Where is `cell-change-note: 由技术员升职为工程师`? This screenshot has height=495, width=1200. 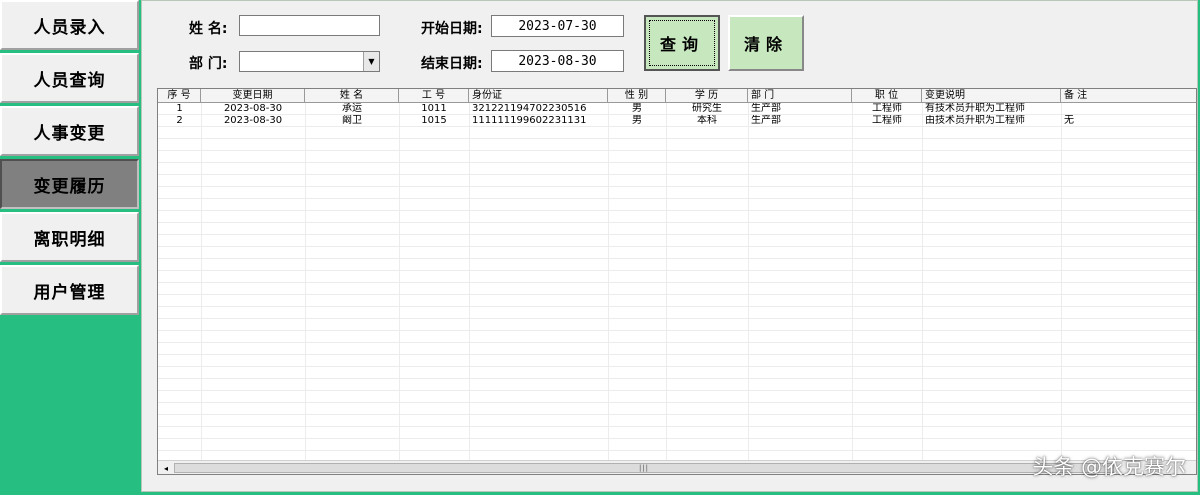
cell-change-note: 由技术员升职为工程师 is located at coordinates (975, 120).